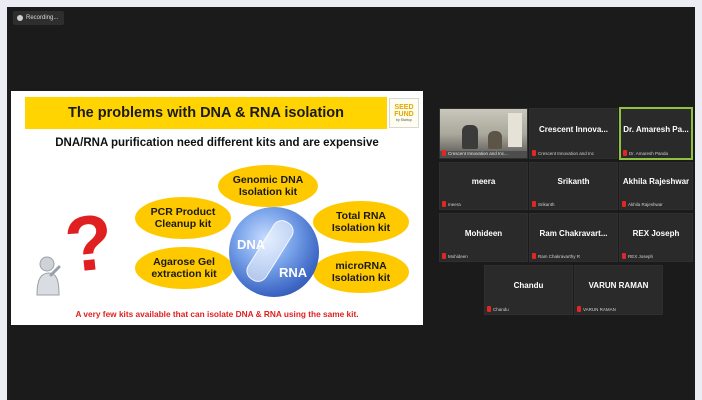 The height and width of the screenshot is (400, 702). What do you see at coordinates (528, 285) in the screenshot?
I see `participant-display-name: Chandu` at bounding box center [528, 285].